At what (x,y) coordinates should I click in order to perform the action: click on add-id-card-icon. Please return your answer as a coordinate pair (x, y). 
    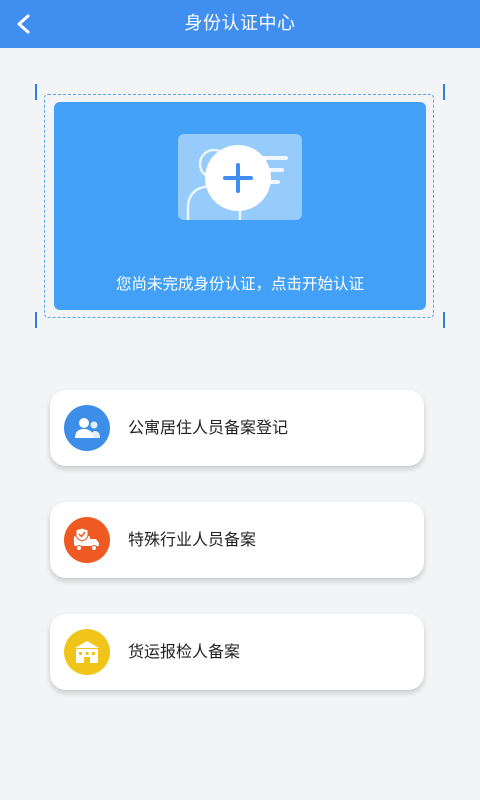
    Looking at the image, I should click on (238, 178).